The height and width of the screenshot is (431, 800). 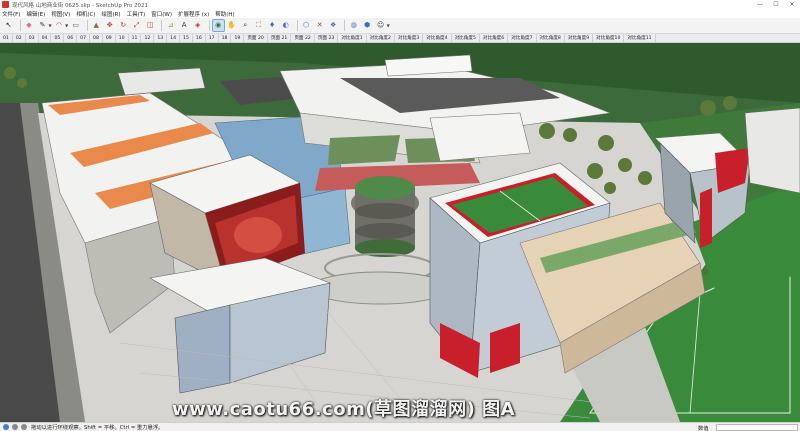 What do you see at coordinates (96, 25) in the screenshot?
I see `push-pull-icon: ▲` at bounding box center [96, 25].